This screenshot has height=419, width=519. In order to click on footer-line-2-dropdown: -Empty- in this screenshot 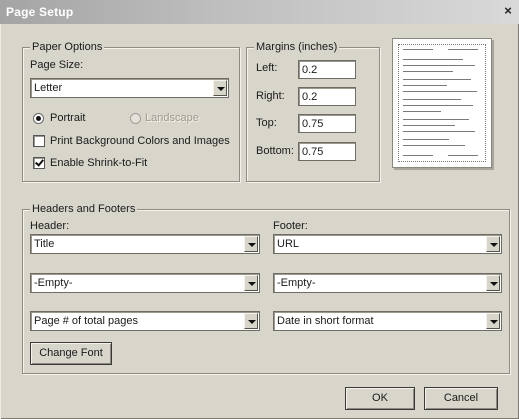, I will do `click(387, 283)`.